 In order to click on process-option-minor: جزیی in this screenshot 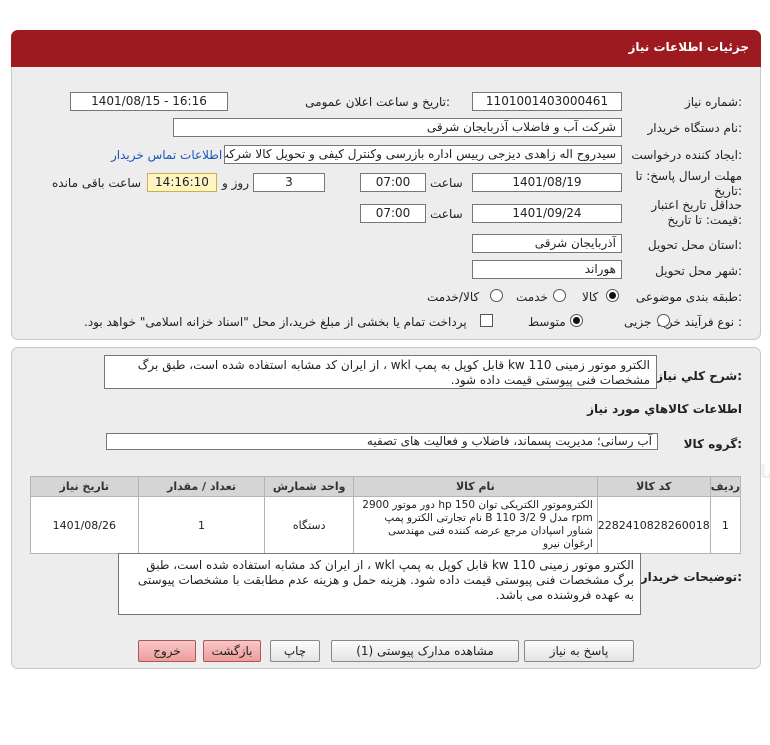, I will do `click(638, 322)`.